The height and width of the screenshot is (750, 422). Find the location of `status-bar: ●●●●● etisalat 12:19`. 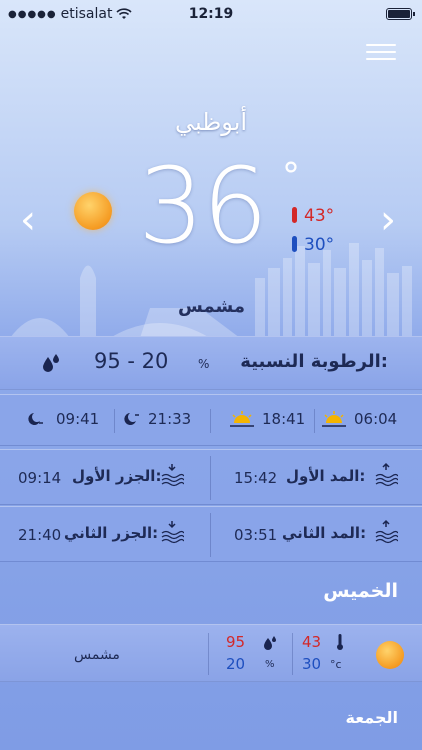

status-bar: ●●●●● etisalat 12:19 is located at coordinates (211, 15).